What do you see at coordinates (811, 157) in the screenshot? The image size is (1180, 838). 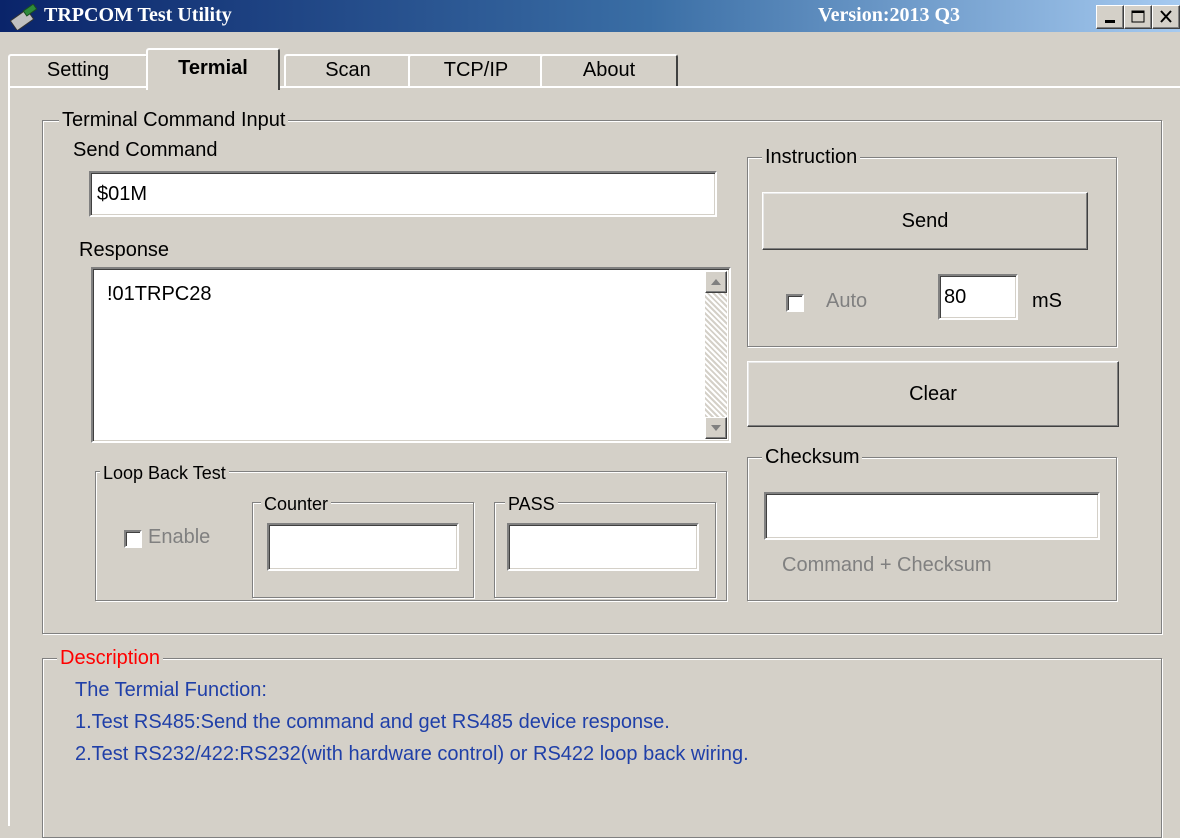 I see `instruction-title: Instruction` at bounding box center [811, 157].